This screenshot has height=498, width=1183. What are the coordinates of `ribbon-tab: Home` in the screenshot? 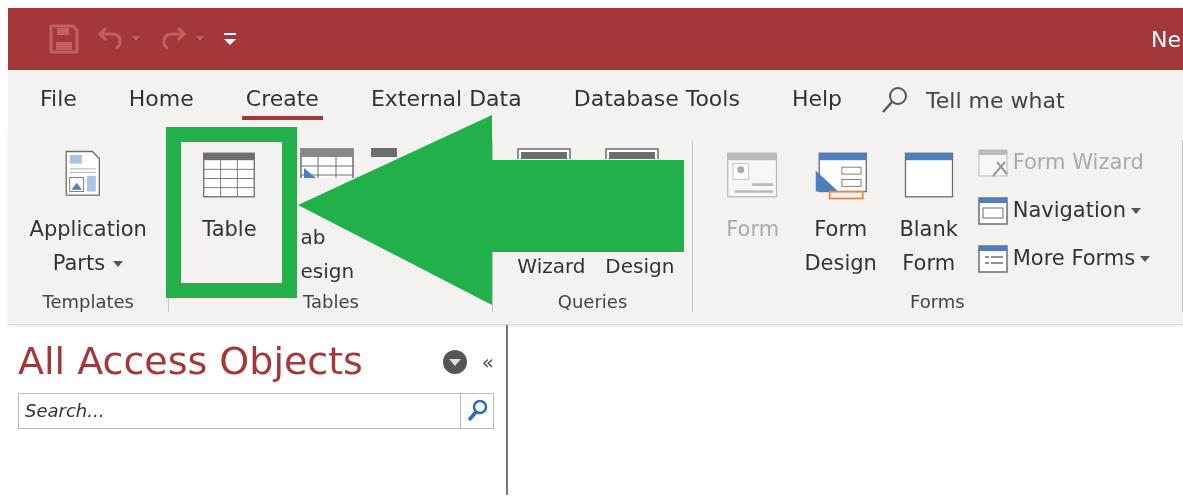 It's located at (161, 100).